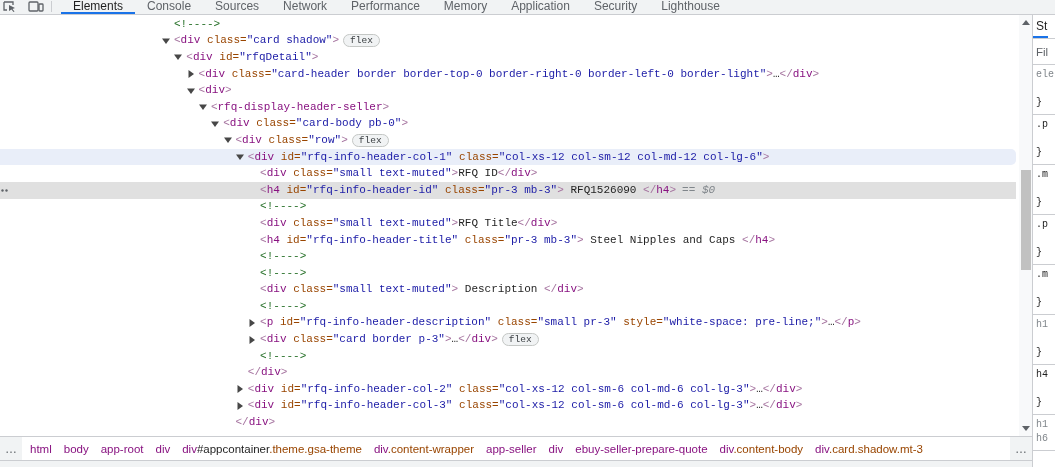  I want to click on element-markup: <div id="rfq-info-header-col-1" class="col-xs-12 col-sm-12 col-md-12 col-lg-6">, so click(508, 157).